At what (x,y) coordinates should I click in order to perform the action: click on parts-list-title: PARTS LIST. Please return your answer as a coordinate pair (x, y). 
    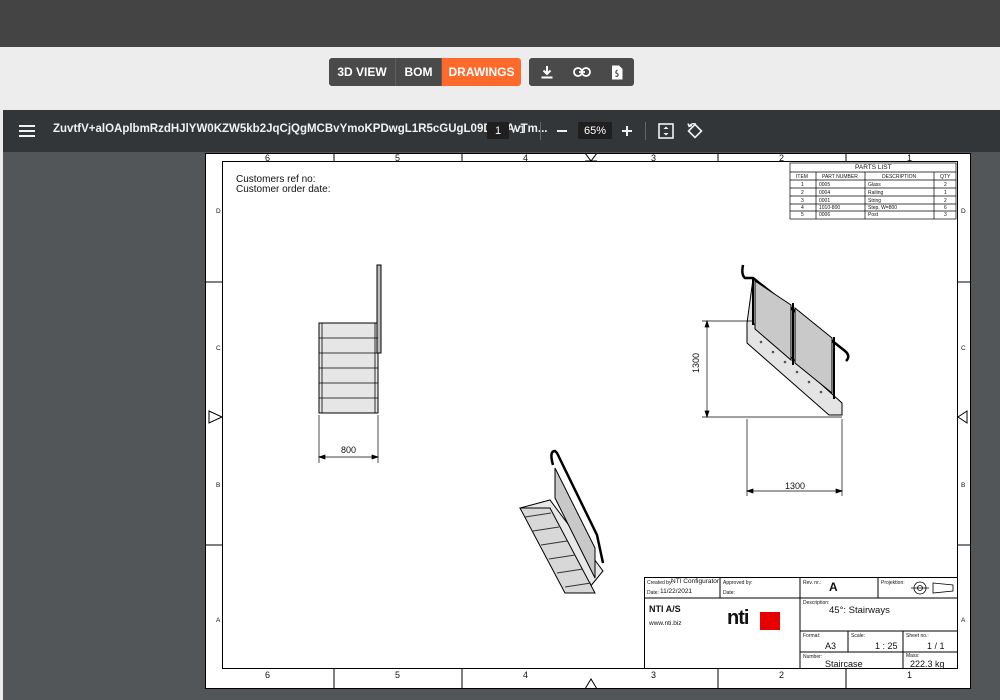
    Looking at the image, I should click on (873, 167).